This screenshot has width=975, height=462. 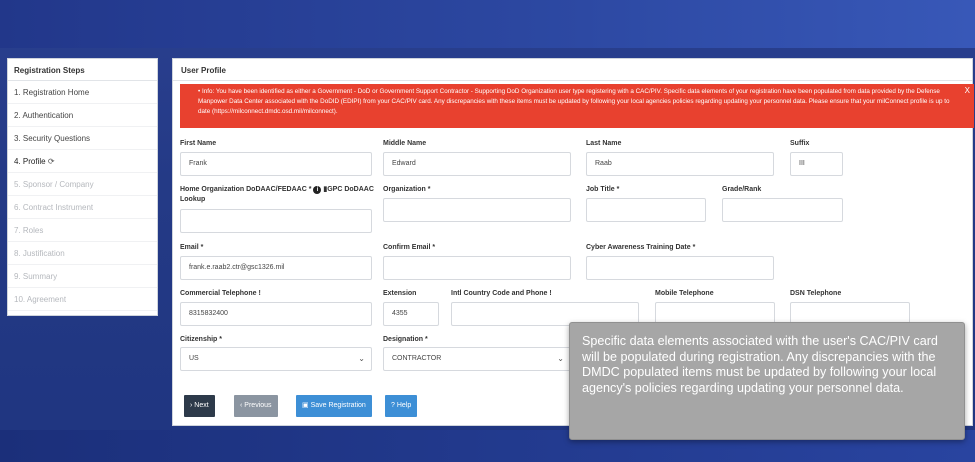 I want to click on designation-value: CONTRACTOR, so click(x=417, y=358).